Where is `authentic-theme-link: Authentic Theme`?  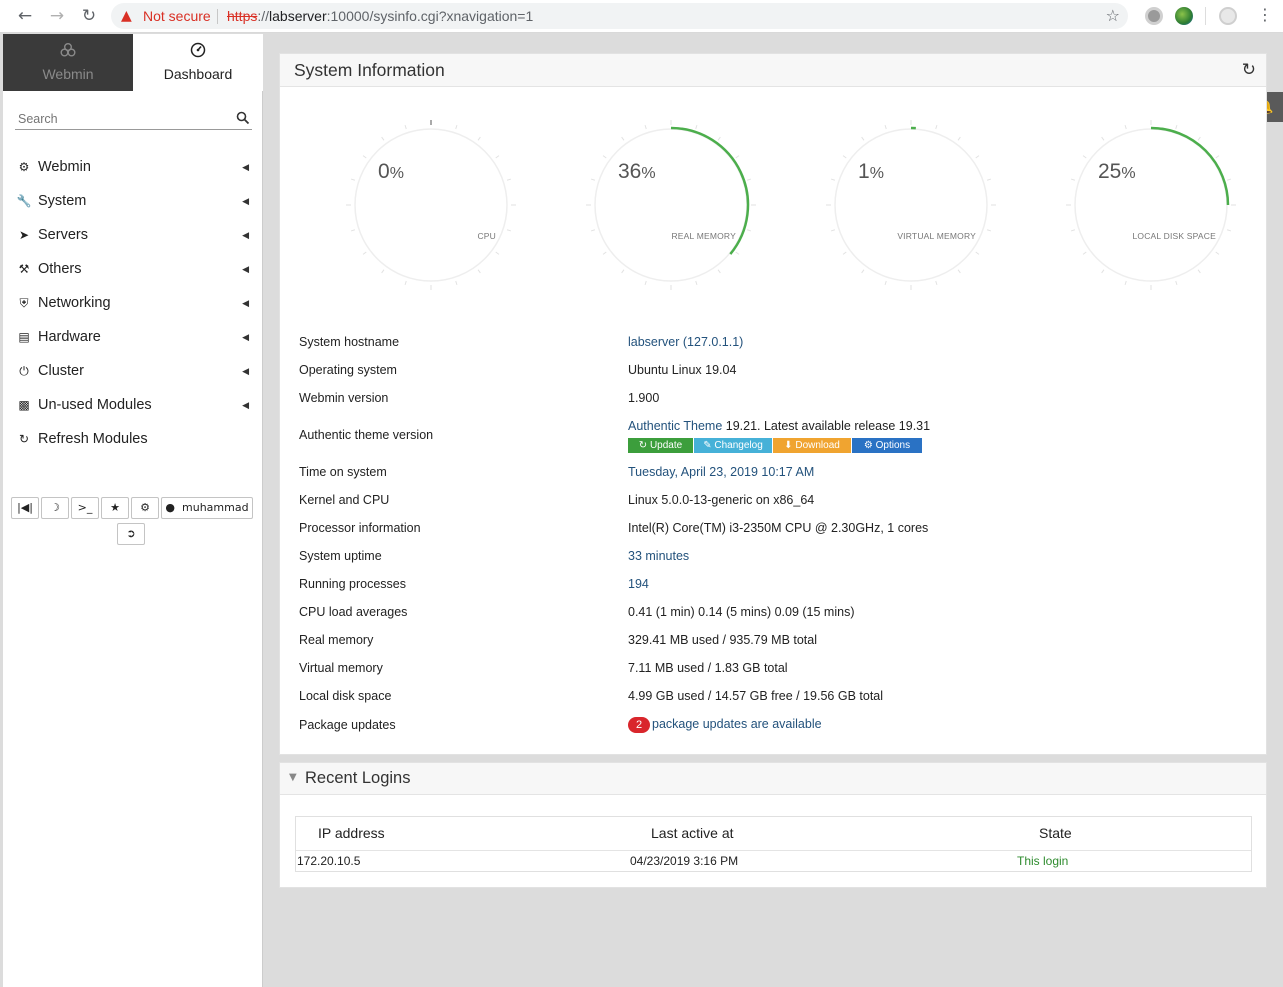 authentic-theme-link: Authentic Theme is located at coordinates (675, 426).